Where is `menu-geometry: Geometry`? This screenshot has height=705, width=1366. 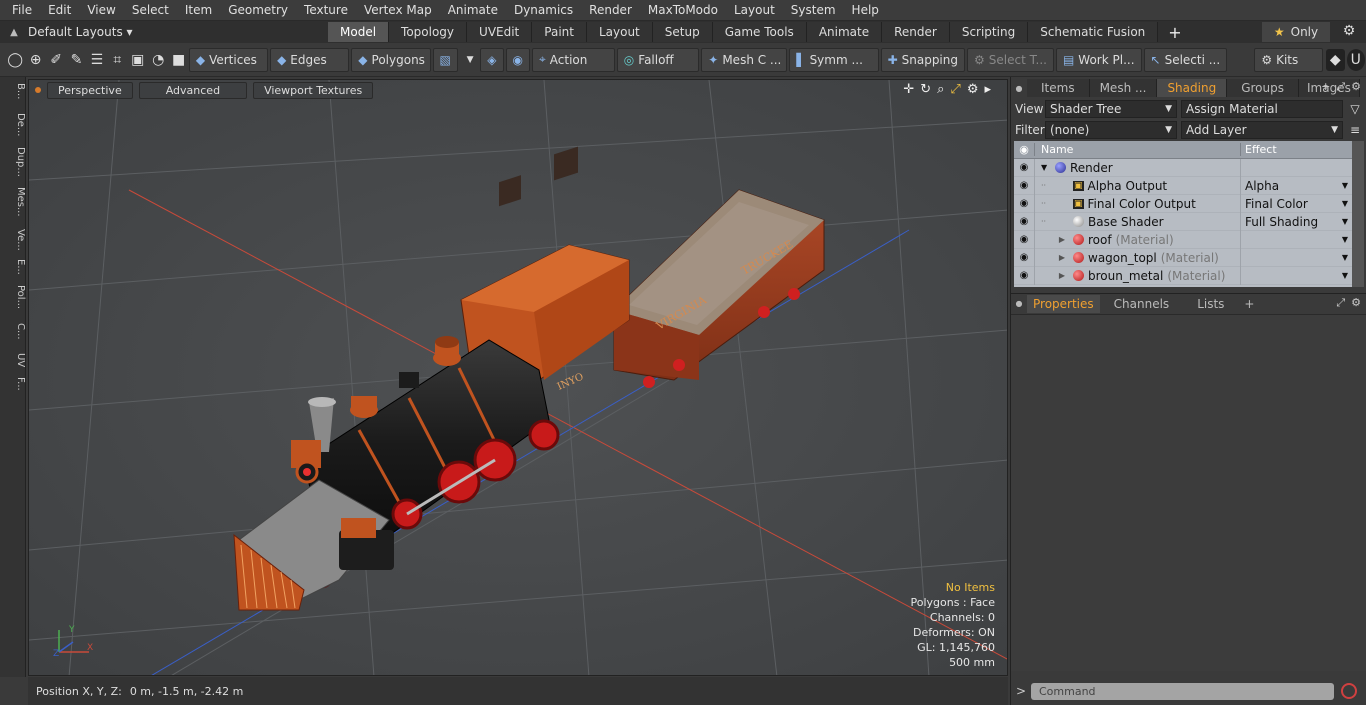 menu-geometry: Geometry is located at coordinates (258, 10).